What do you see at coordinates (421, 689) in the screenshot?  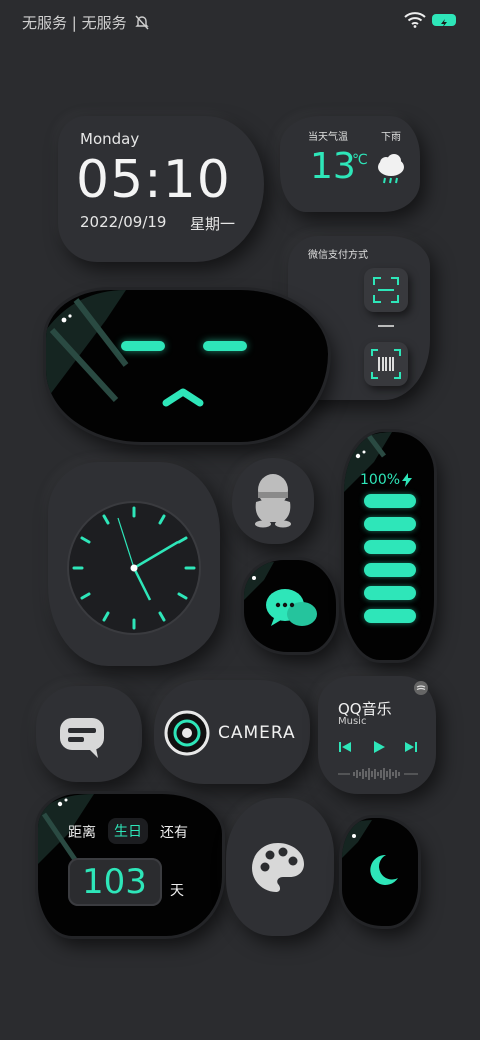 I see `qq-music-badge-icon` at bounding box center [421, 689].